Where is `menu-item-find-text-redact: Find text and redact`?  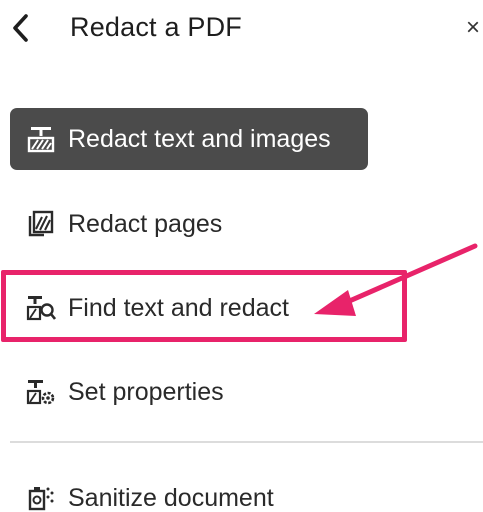 menu-item-find-text-redact: Find text and redact is located at coordinates (157, 308).